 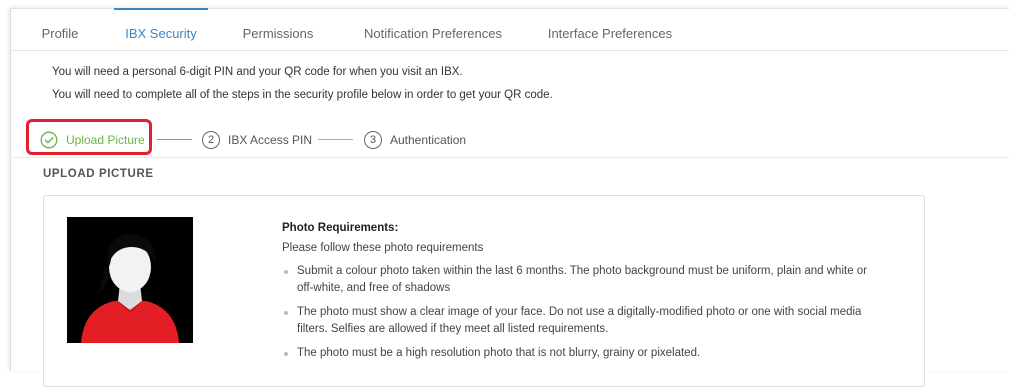 What do you see at coordinates (340, 228) in the screenshot?
I see `photo-requirements-title: Photo Requirements:` at bounding box center [340, 228].